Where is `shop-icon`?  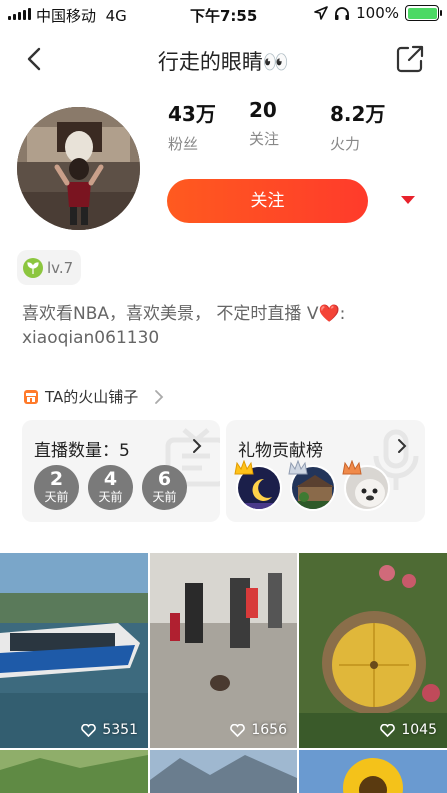 shop-icon is located at coordinates (31, 396).